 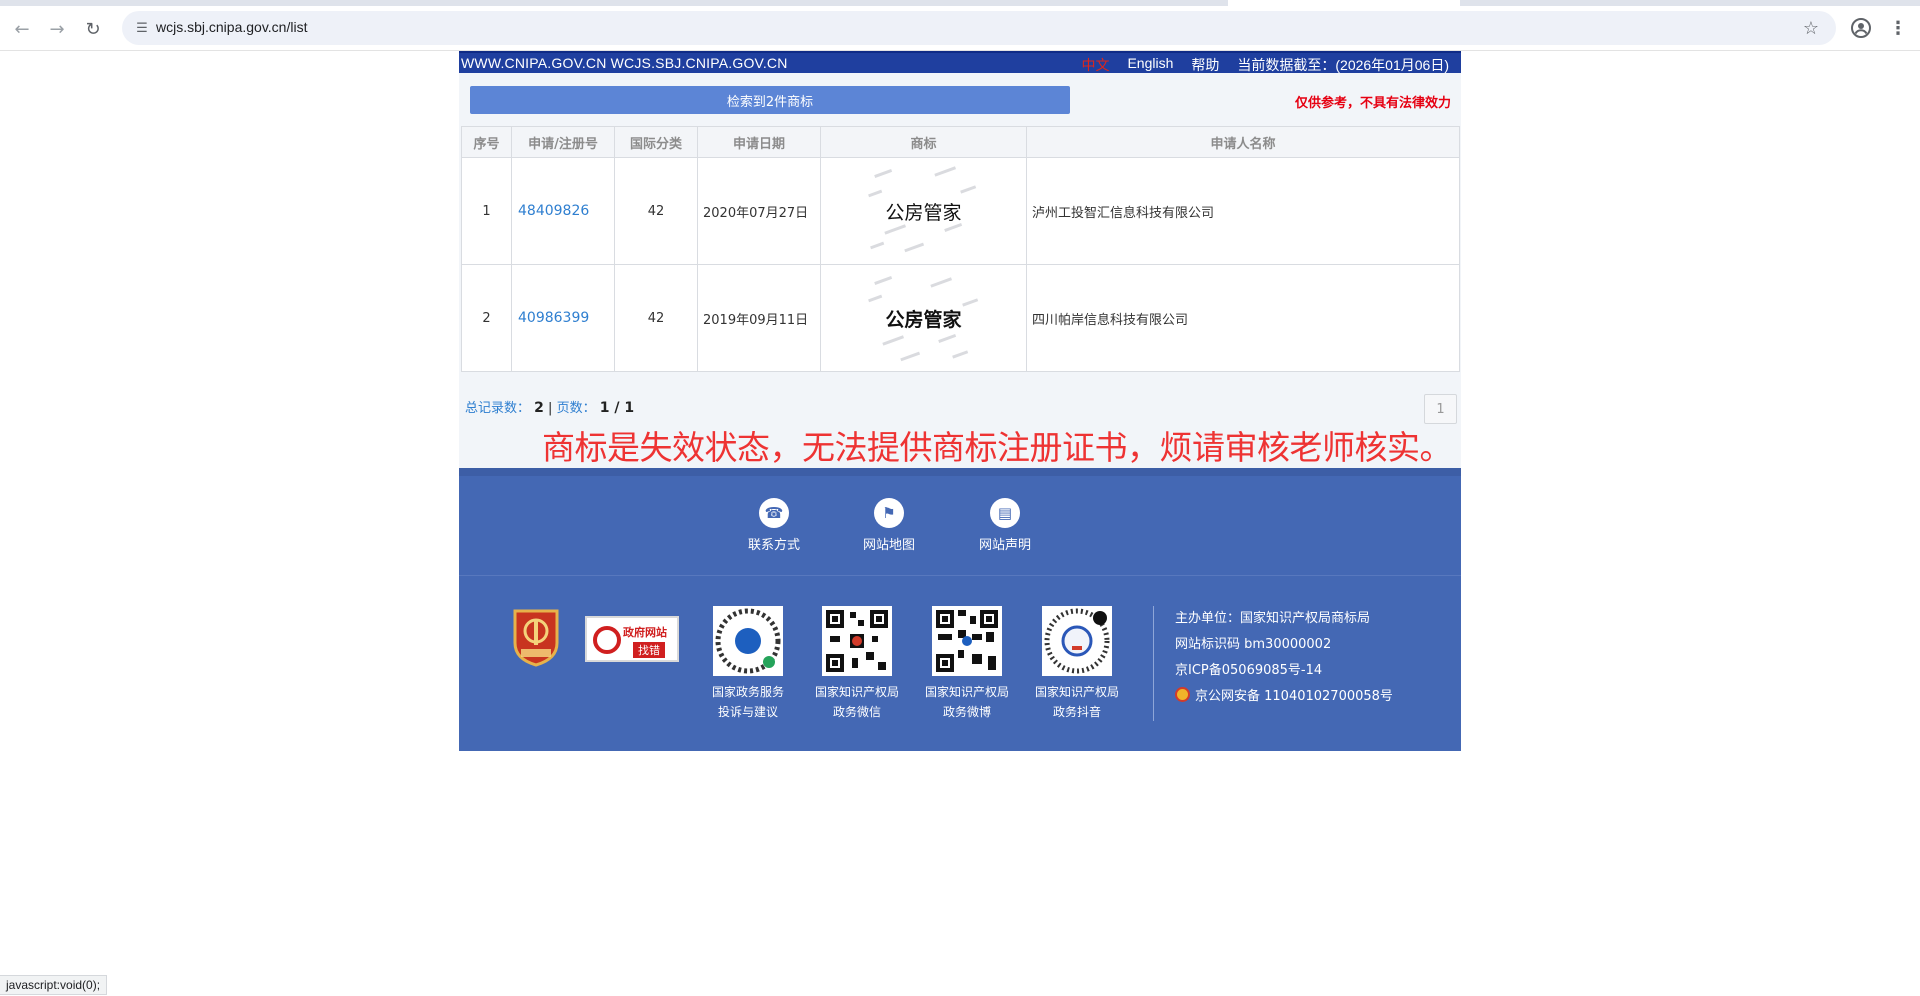 What do you see at coordinates (966, 712) in the screenshot?
I see `qr-label-line2: 政务微博` at bounding box center [966, 712].